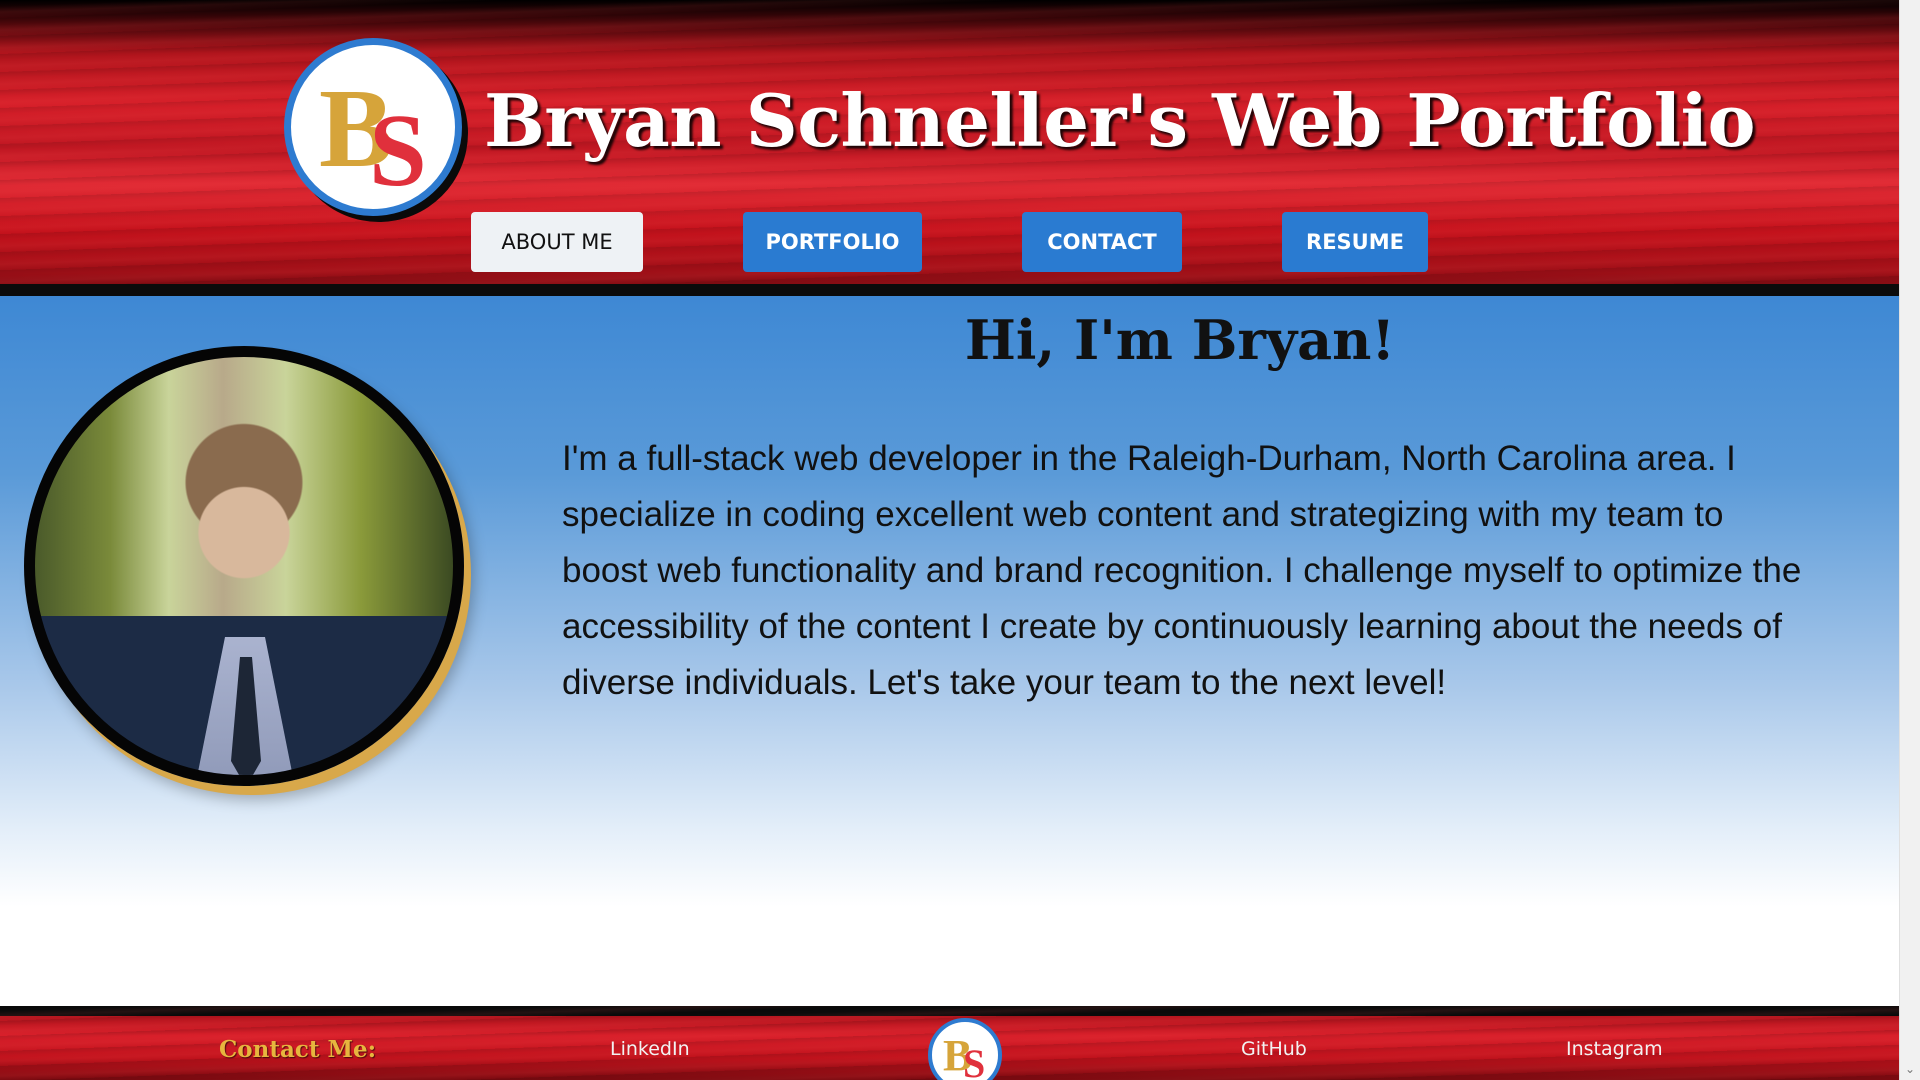  Describe the element at coordinates (1355, 242) in the screenshot. I see `nav-resume-button: RESUME` at that location.